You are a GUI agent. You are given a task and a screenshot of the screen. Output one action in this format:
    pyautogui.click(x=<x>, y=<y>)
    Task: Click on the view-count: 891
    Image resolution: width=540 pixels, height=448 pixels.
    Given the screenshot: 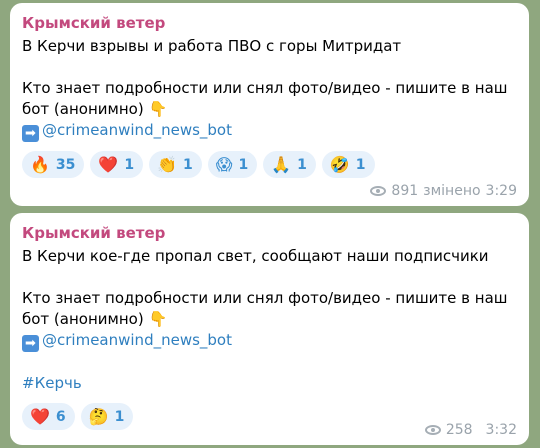 What is the action you would take?
    pyautogui.click(x=405, y=191)
    